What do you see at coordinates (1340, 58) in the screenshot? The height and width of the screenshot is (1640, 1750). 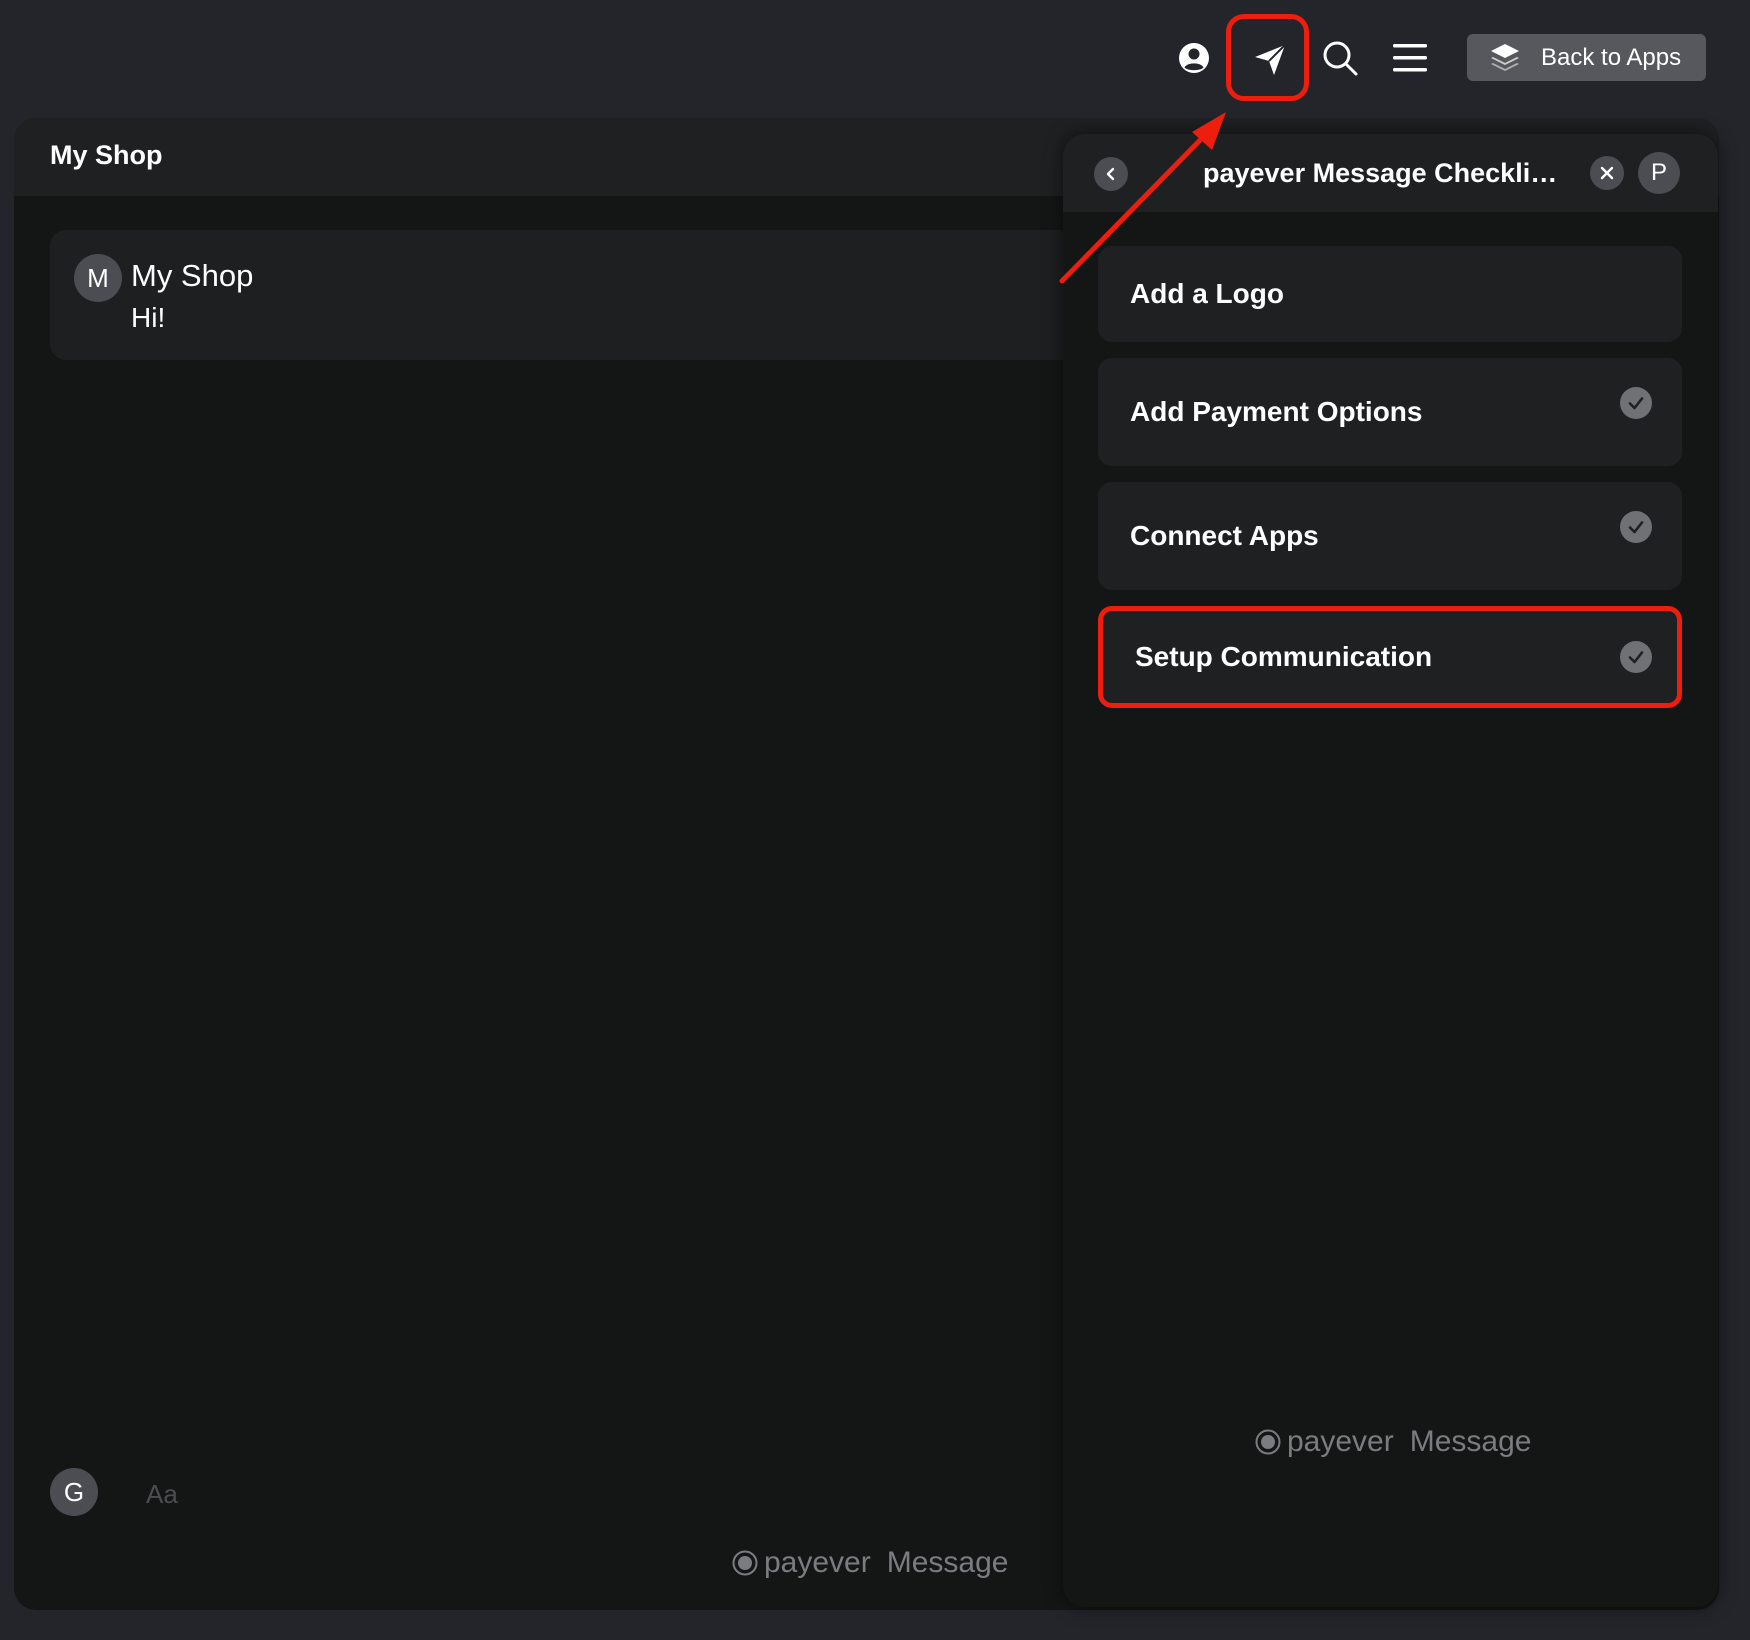 I see `search-icon` at bounding box center [1340, 58].